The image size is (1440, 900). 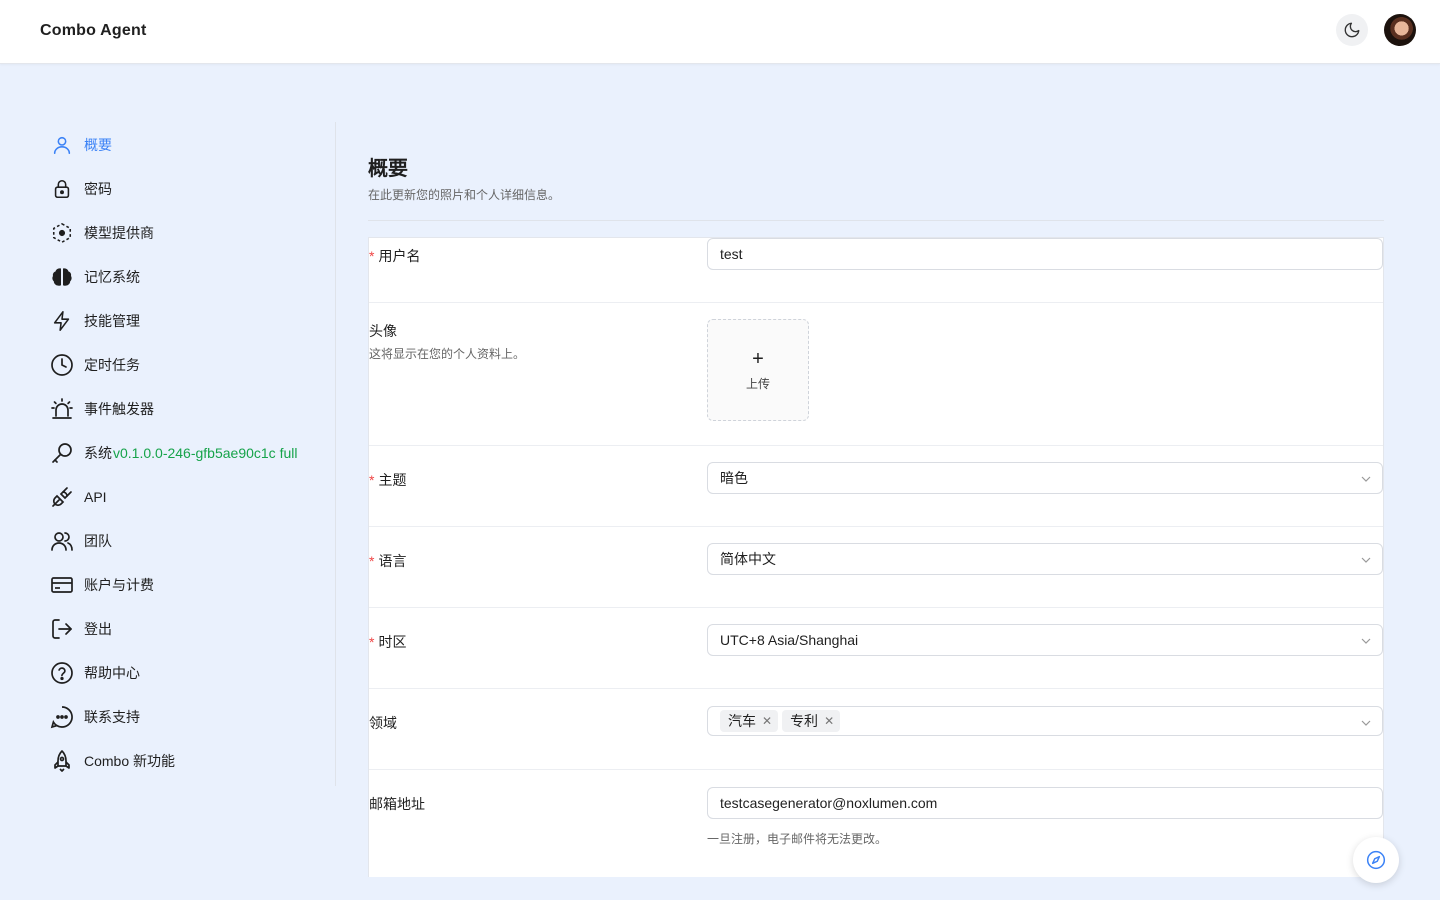 I want to click on sidebar-item-scheduled-tasks: 定时任务, so click(x=95, y=365).